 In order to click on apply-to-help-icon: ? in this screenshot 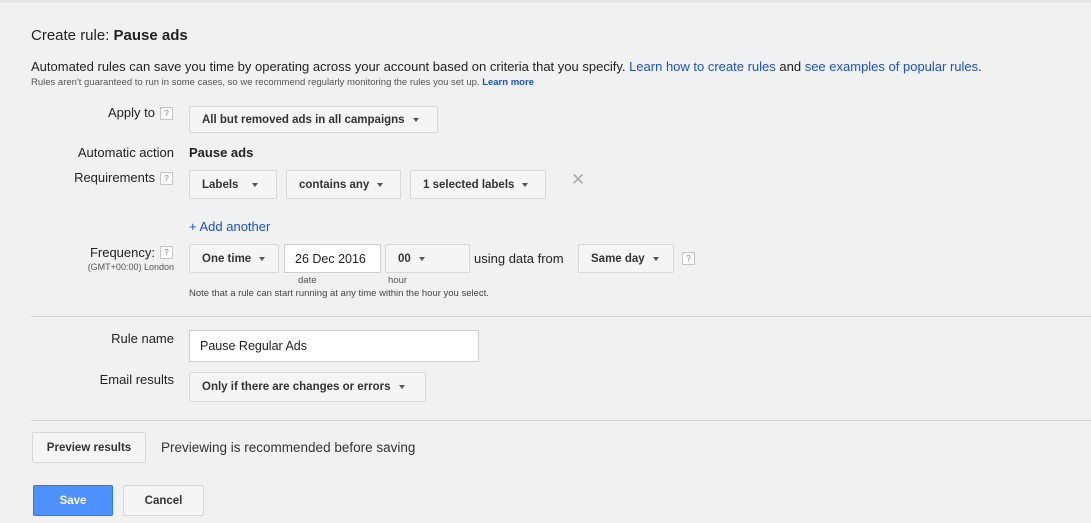, I will do `click(166, 113)`.